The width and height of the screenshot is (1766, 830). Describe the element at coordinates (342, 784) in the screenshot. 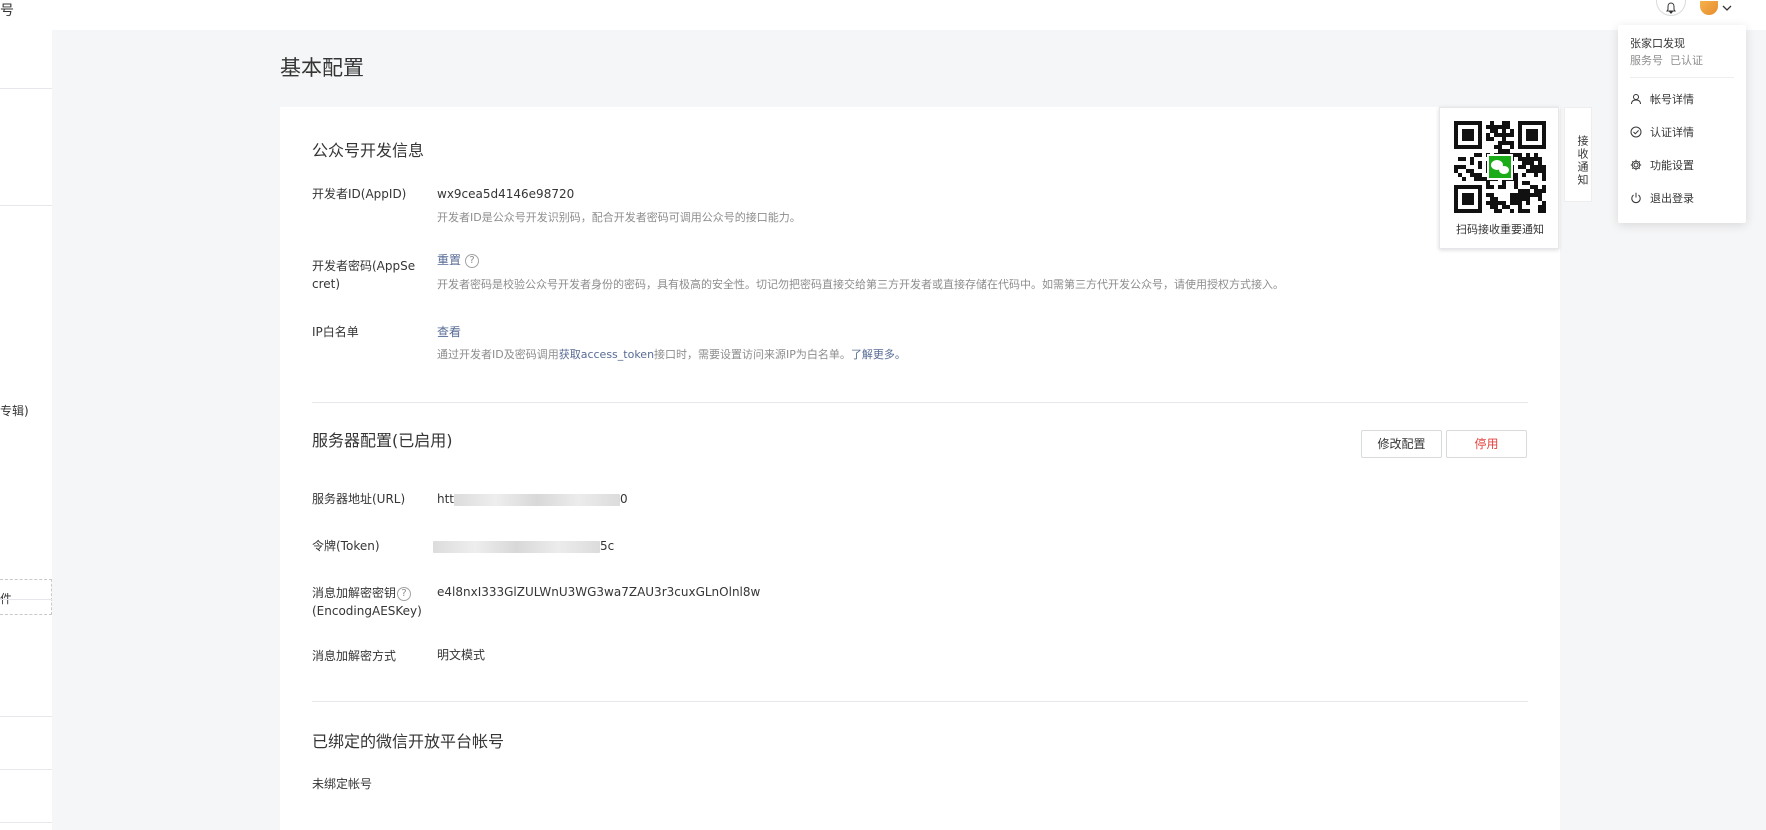

I see `open-platform-status: 未绑定帐号` at that location.